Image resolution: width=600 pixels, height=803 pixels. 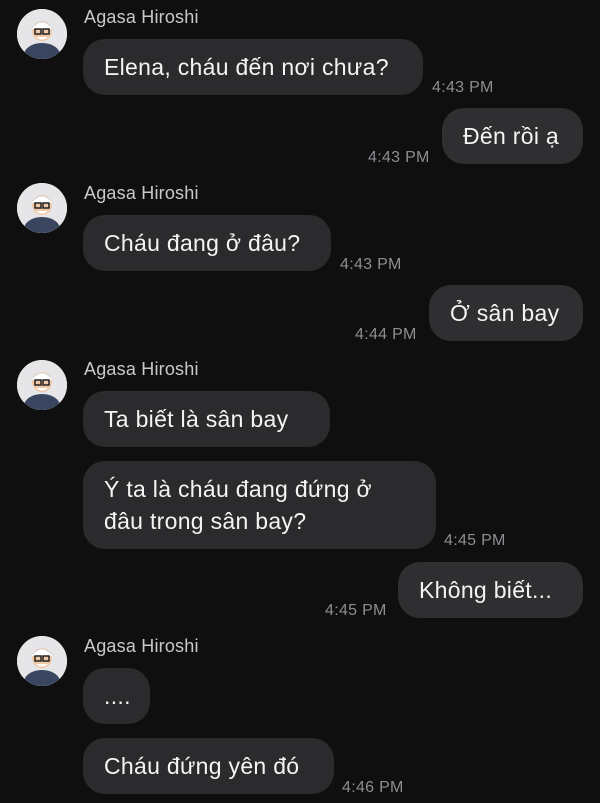 What do you see at coordinates (207, 243) in the screenshot?
I see `message-bubble: Cháu đang ở đâu?` at bounding box center [207, 243].